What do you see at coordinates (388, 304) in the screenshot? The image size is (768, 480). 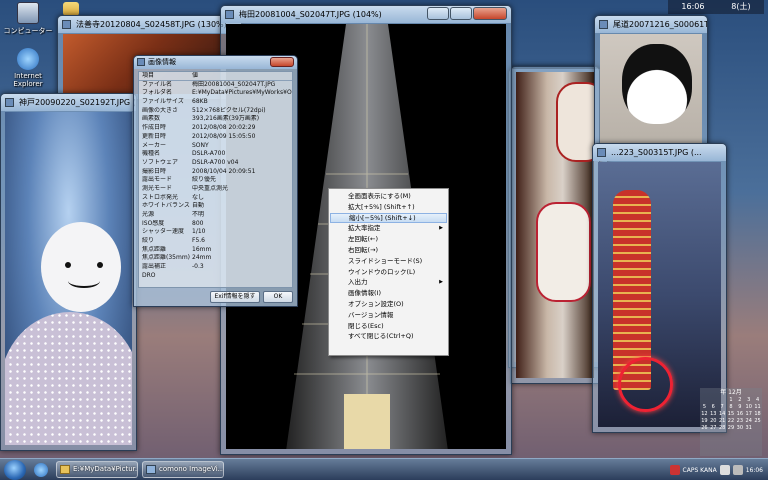 I see `menu-item: オプション設定(O)` at bounding box center [388, 304].